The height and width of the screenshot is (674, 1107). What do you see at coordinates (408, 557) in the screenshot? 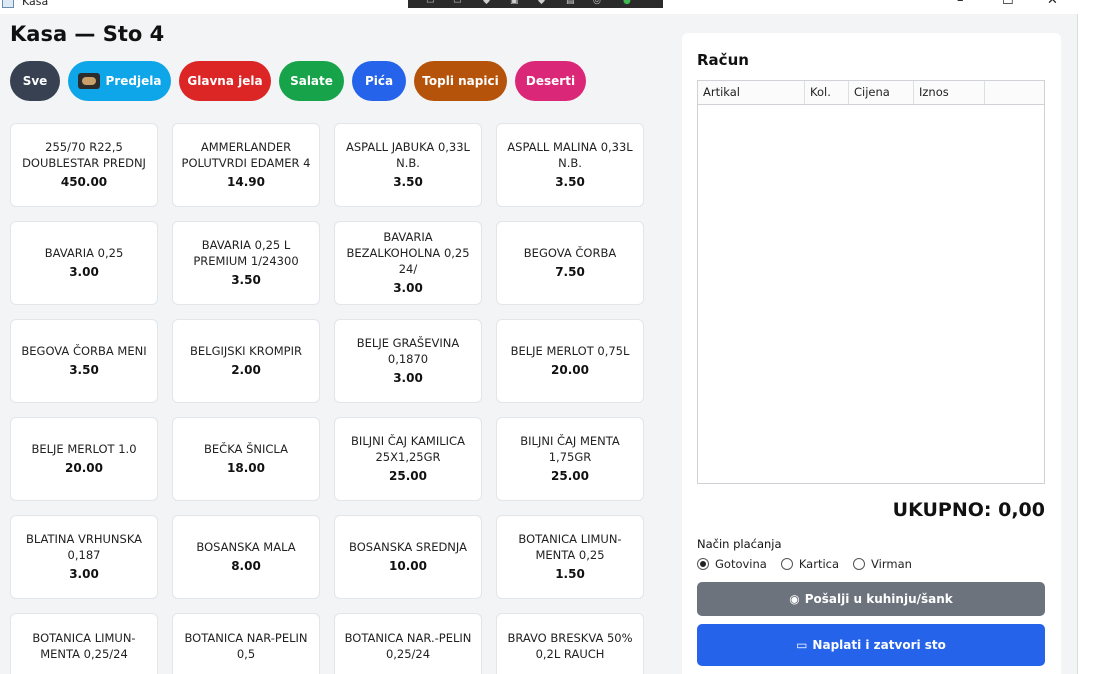
I see `product-card: BOSANSKA SREDNJA 10.00` at bounding box center [408, 557].